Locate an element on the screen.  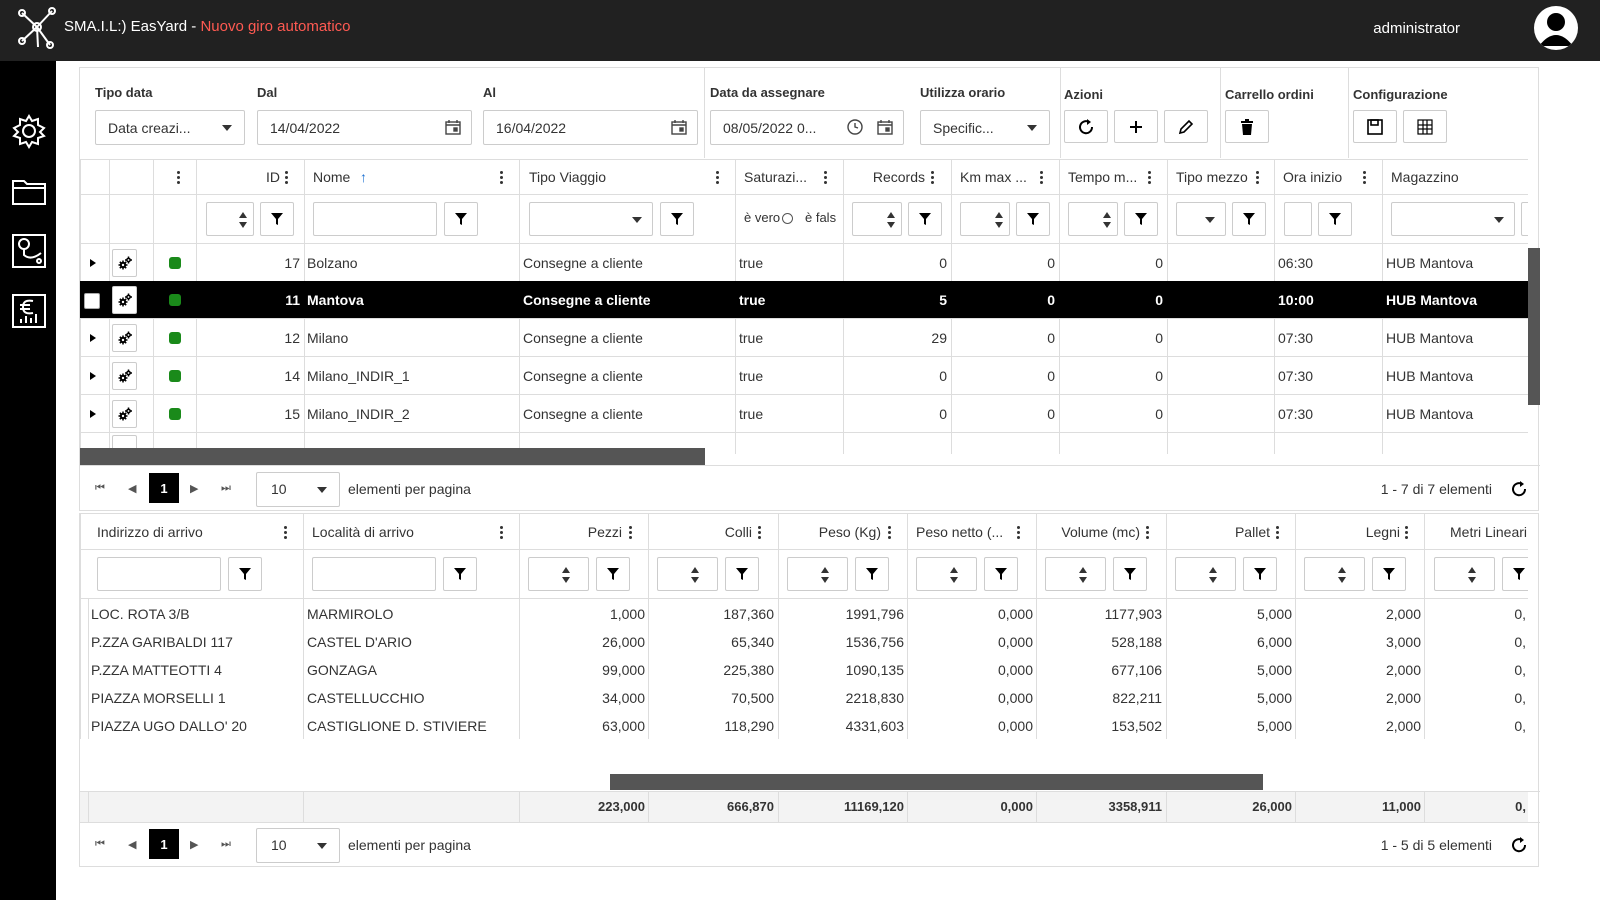
indirizzo-filter-button is located at coordinates (245, 574).